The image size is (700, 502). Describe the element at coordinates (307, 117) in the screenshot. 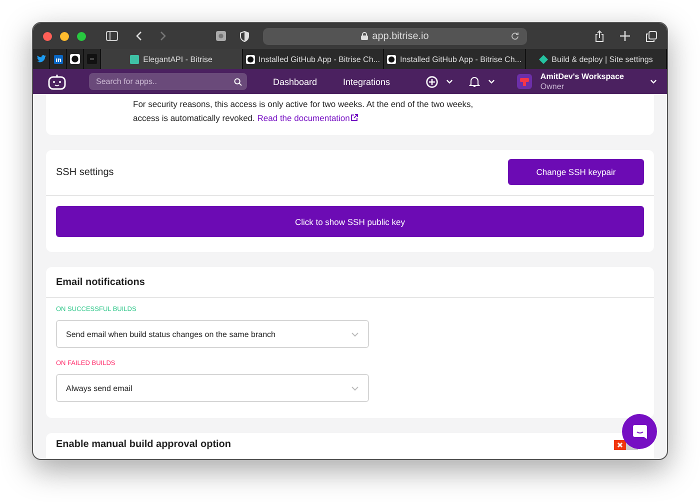

I see `documentation-link: Read the documentation` at that location.